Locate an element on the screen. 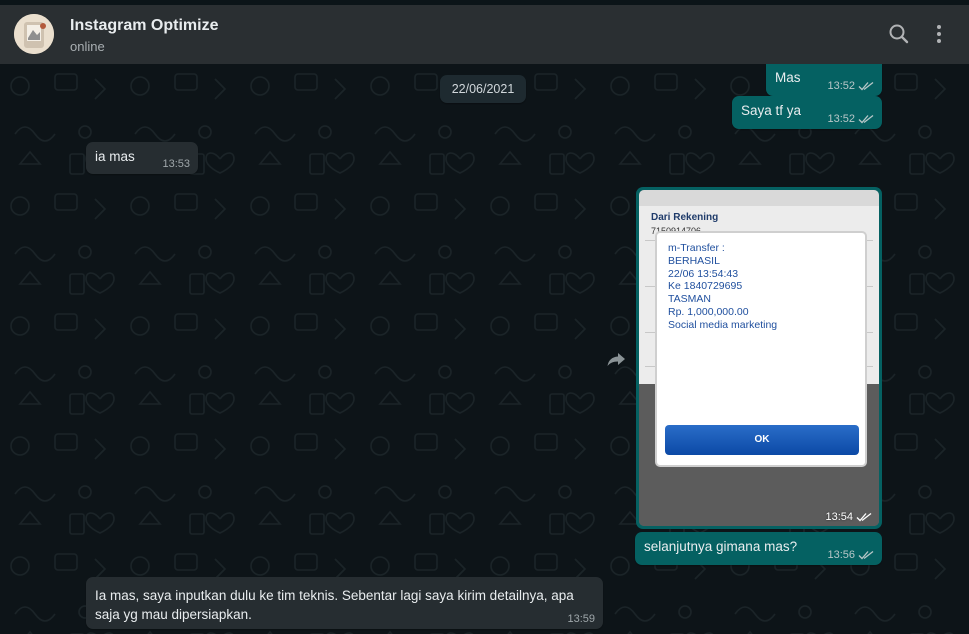 The width and height of the screenshot is (969, 634). message-meta: 13:53 is located at coordinates (176, 164).